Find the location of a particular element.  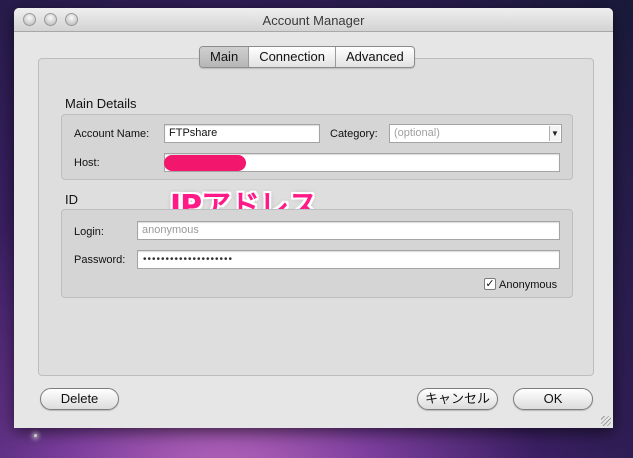

category-label: Category: is located at coordinates (354, 134).